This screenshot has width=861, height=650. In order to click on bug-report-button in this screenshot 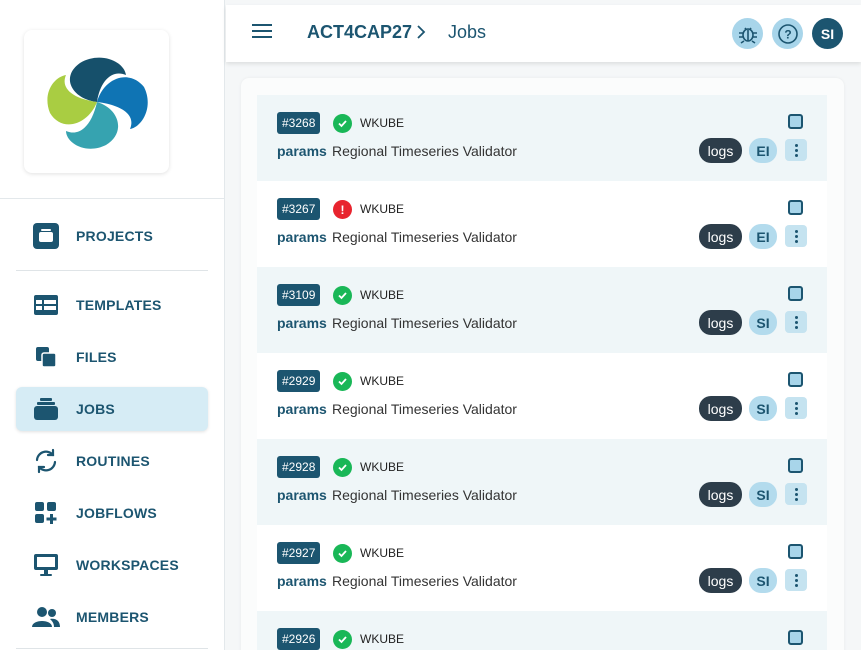, I will do `click(747, 33)`.